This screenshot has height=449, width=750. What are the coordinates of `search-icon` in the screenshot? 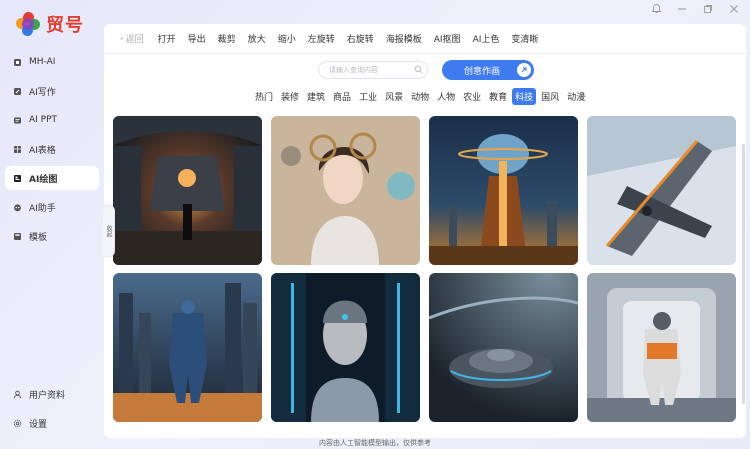 It's located at (418, 71).